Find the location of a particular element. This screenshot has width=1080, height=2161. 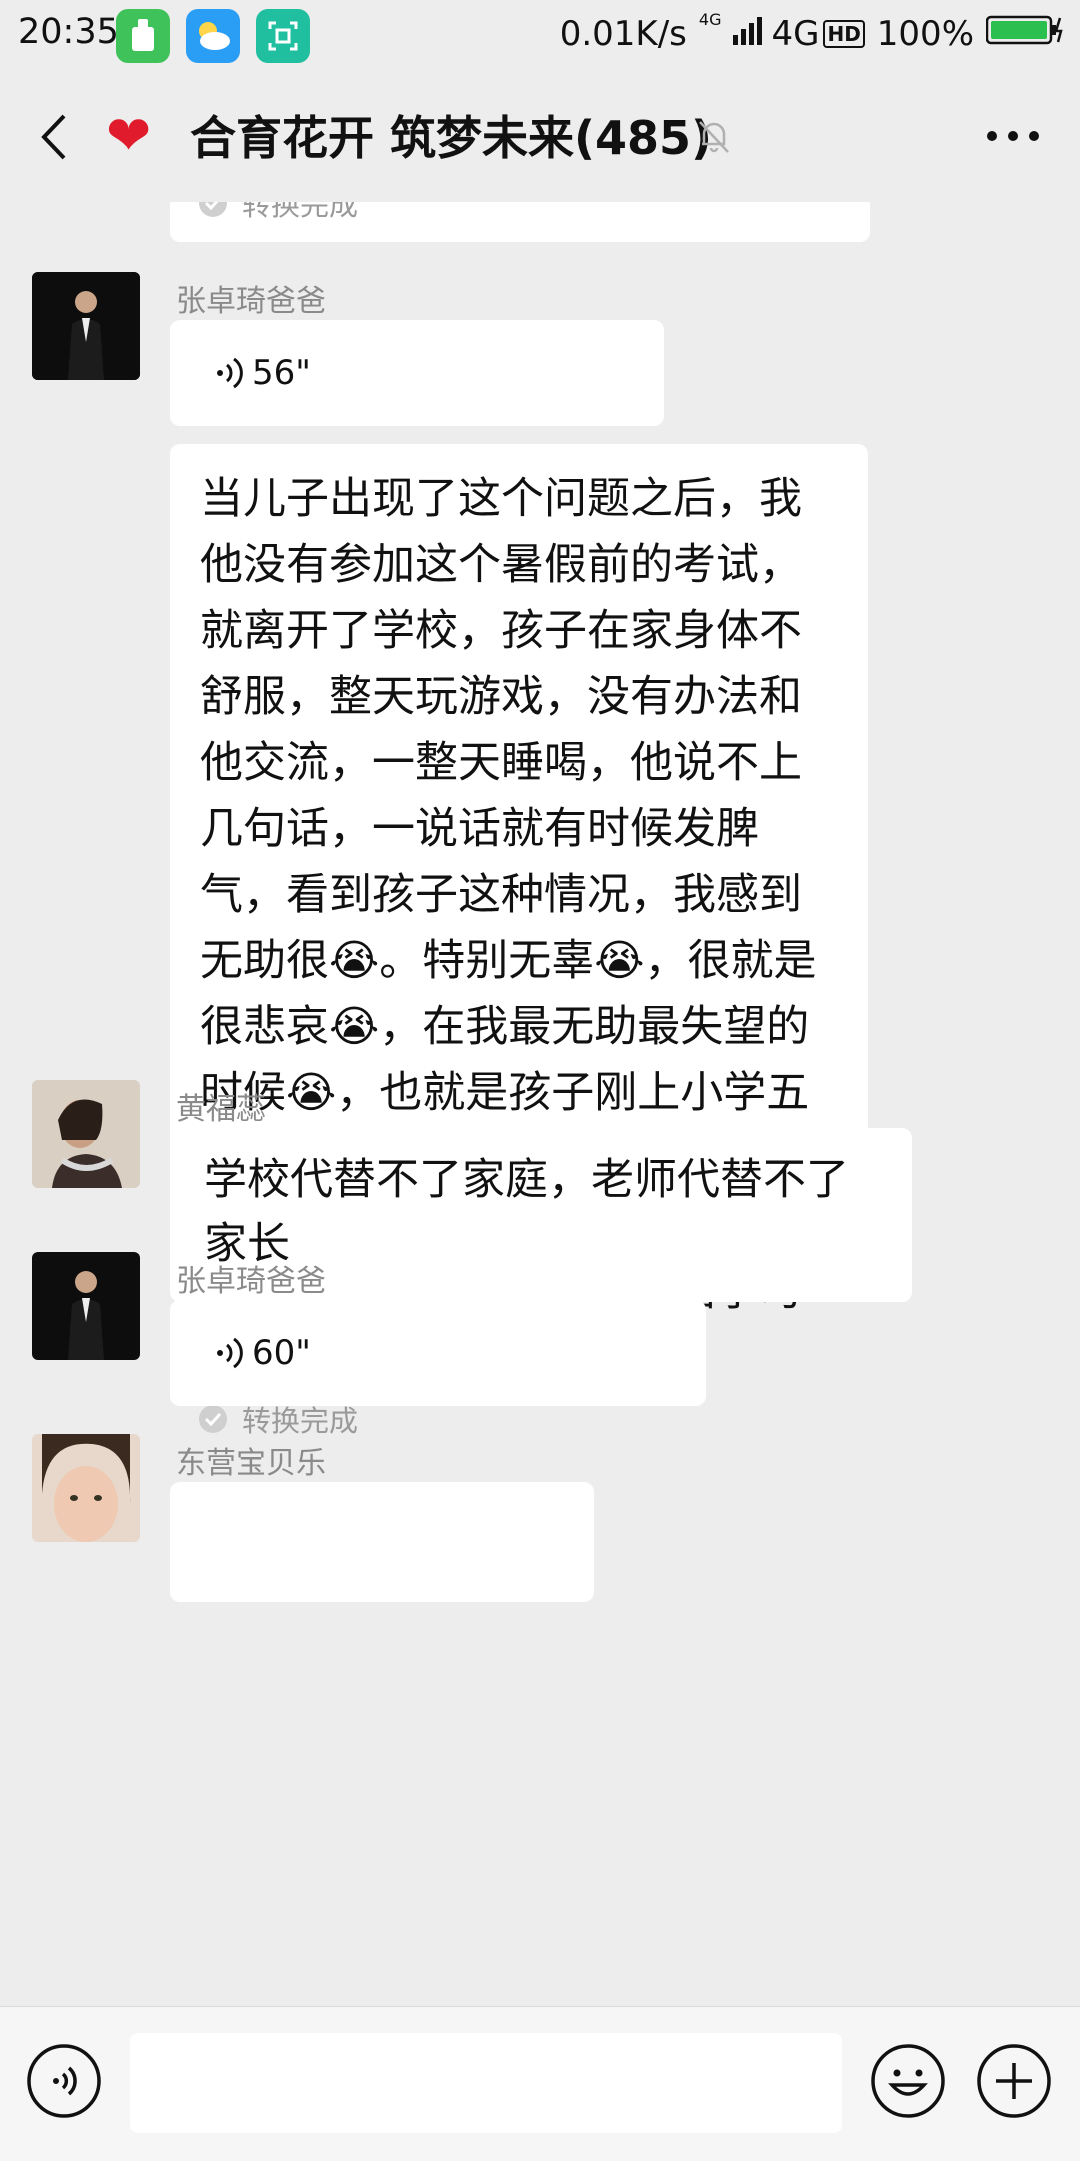

scanner-app-icon is located at coordinates (283, 36).